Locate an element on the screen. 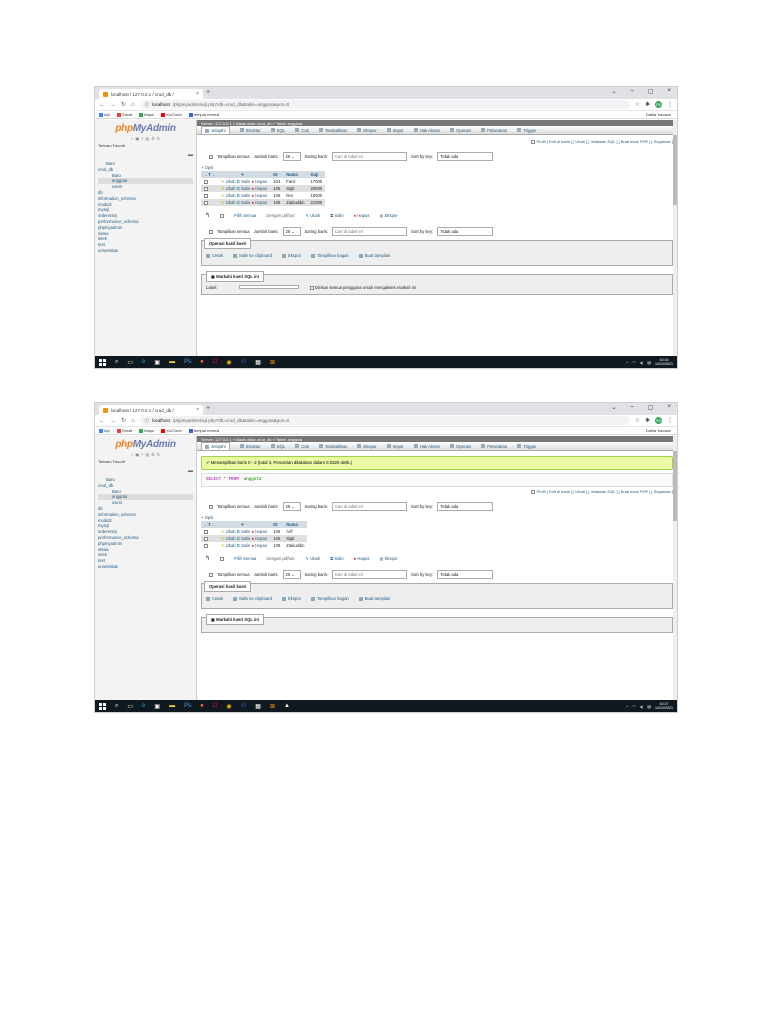 This screenshot has height=1024, width=768. close-tab-icon: × is located at coordinates (197, 410).